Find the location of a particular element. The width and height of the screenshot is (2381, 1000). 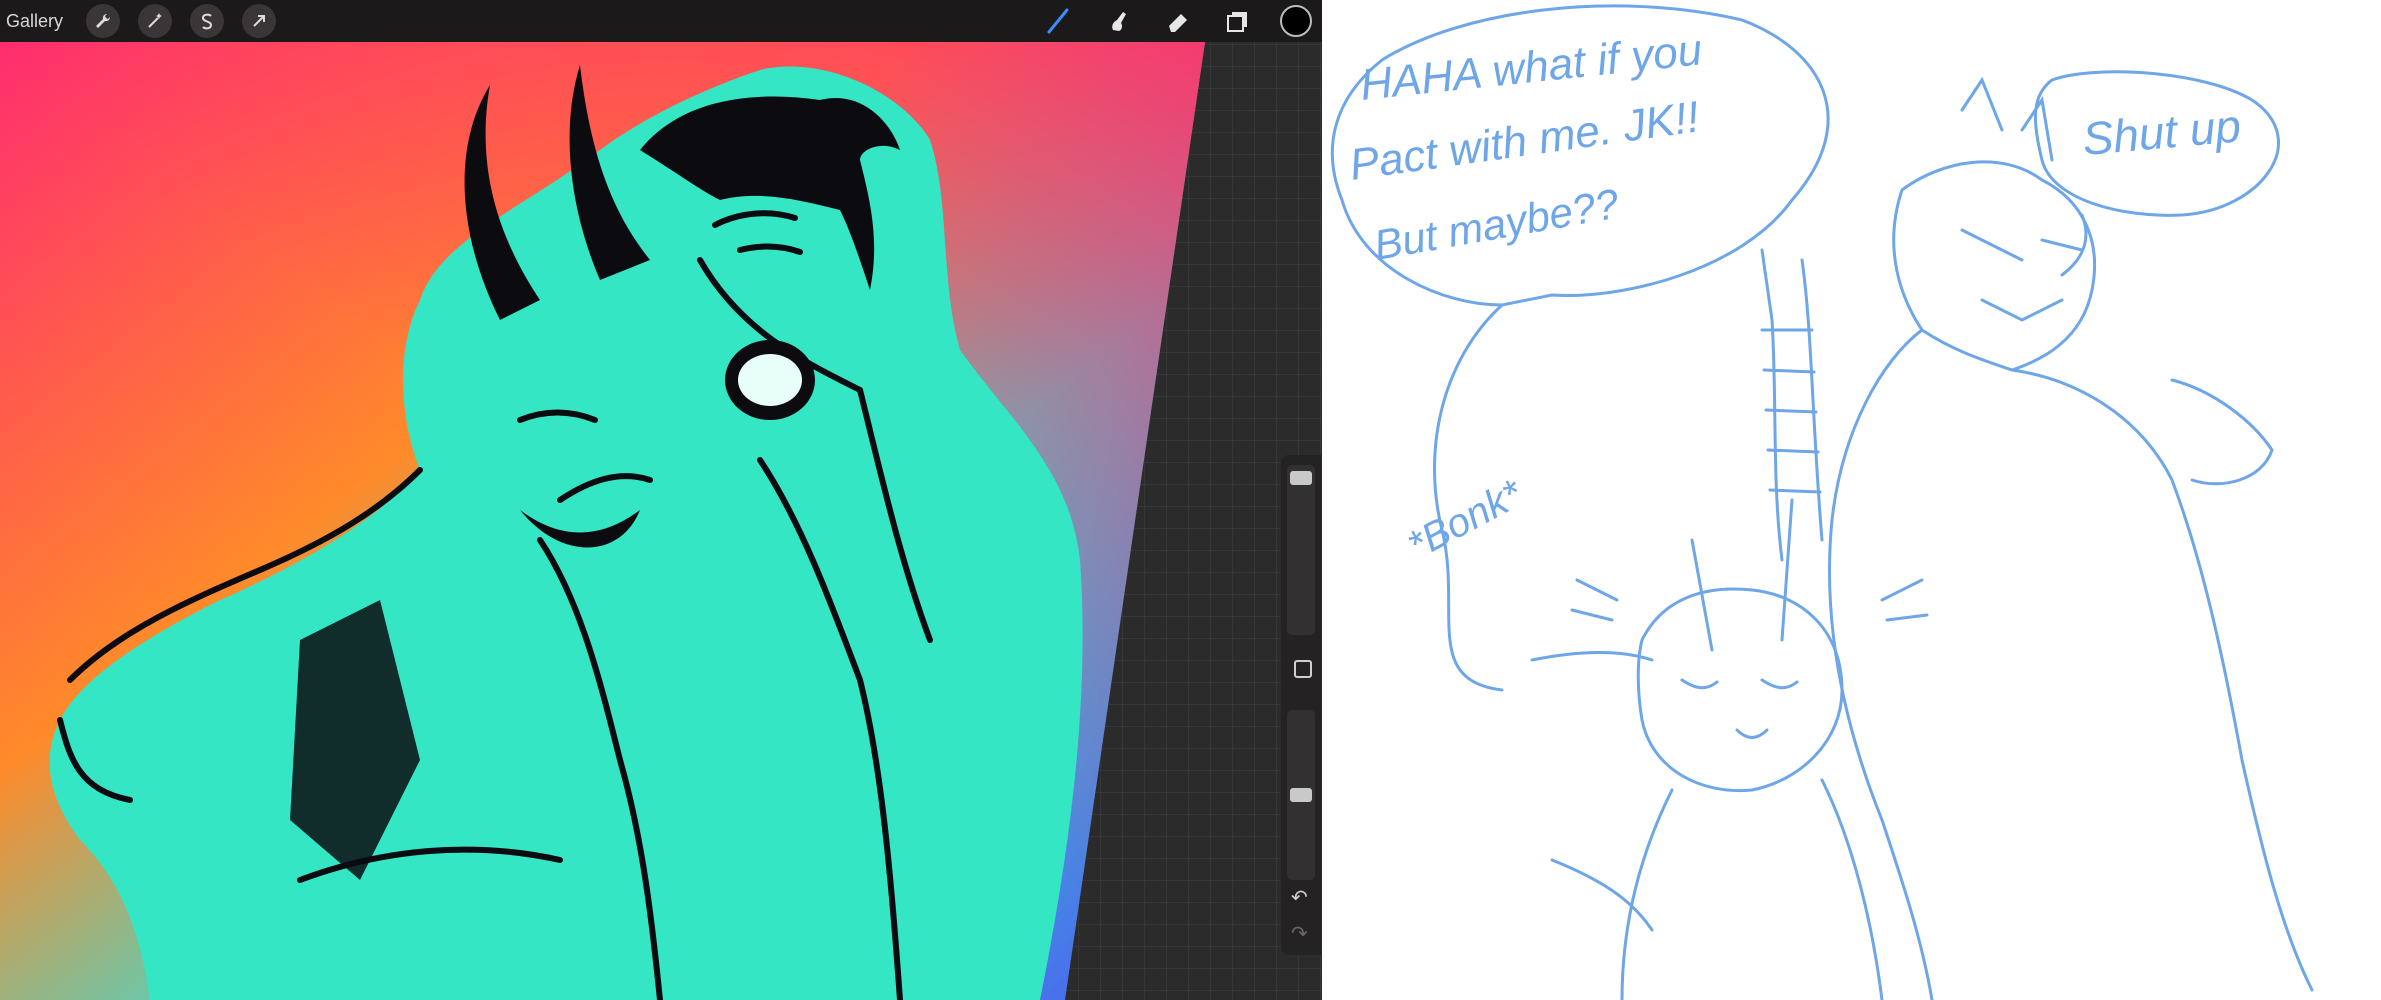

sketch-figure-small is located at coordinates (1740, 690).